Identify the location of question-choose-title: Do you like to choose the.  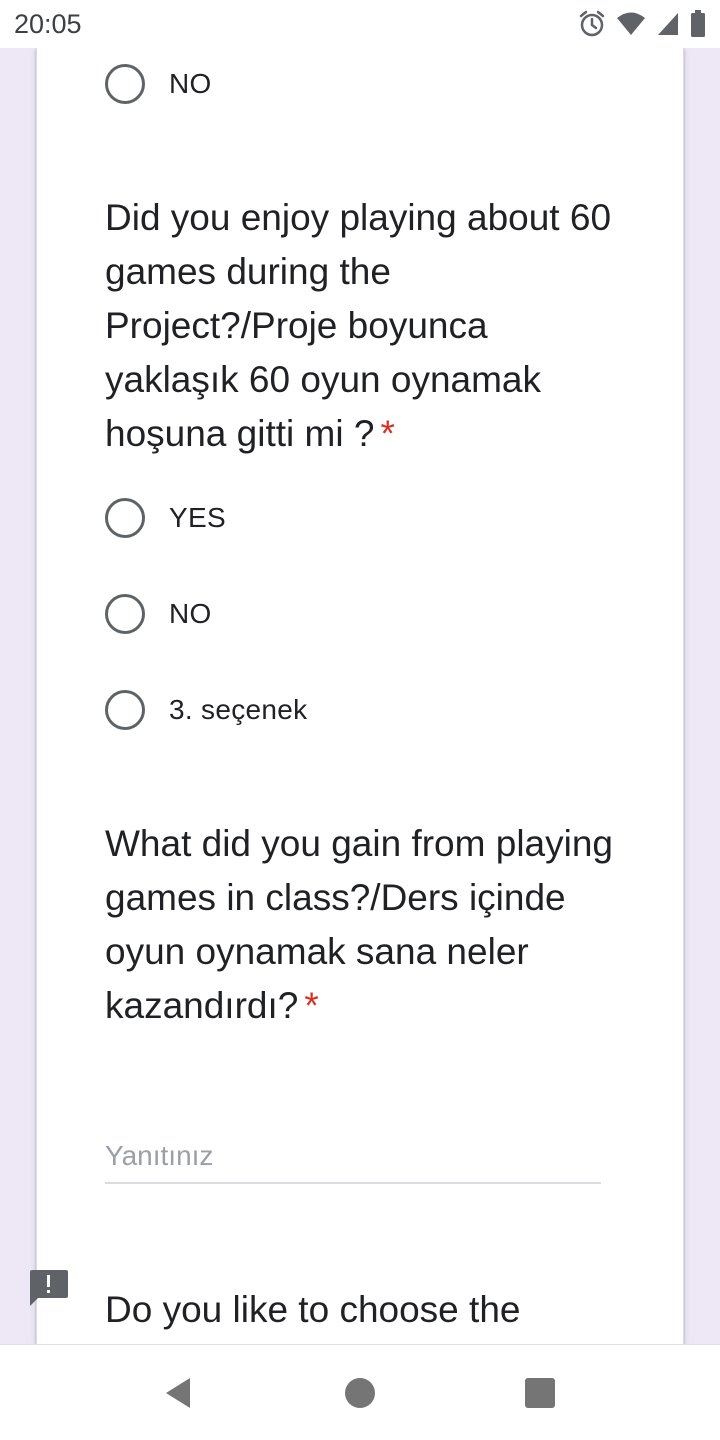
(365, 1310).